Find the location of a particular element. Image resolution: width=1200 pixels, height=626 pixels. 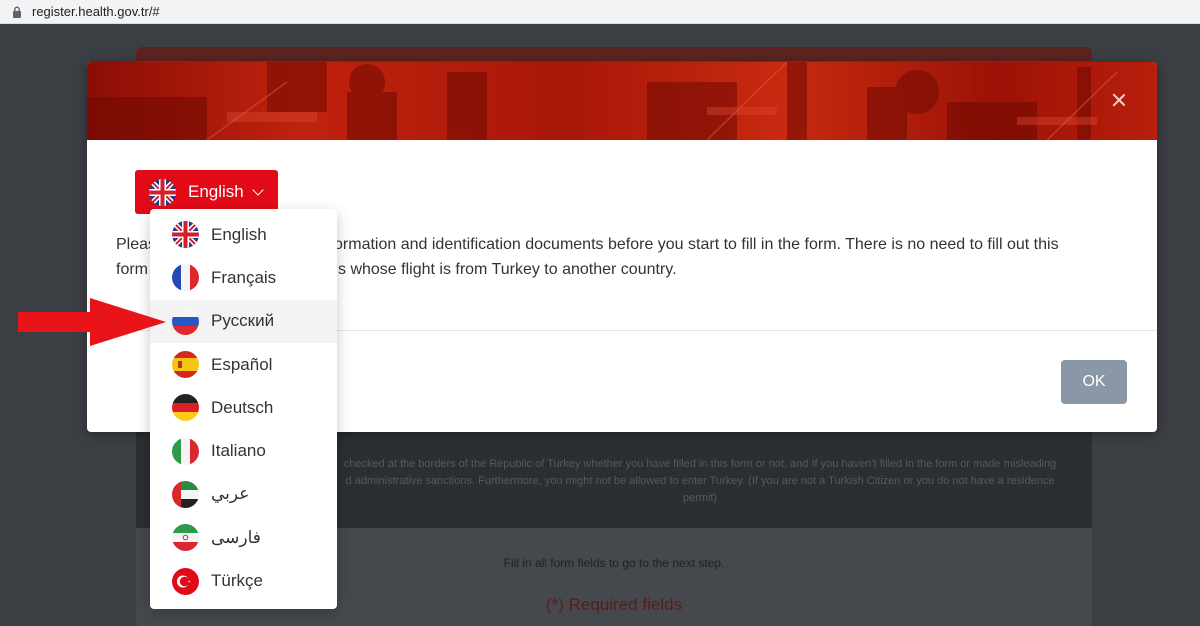

language-select-label: English is located at coordinates (216, 191).